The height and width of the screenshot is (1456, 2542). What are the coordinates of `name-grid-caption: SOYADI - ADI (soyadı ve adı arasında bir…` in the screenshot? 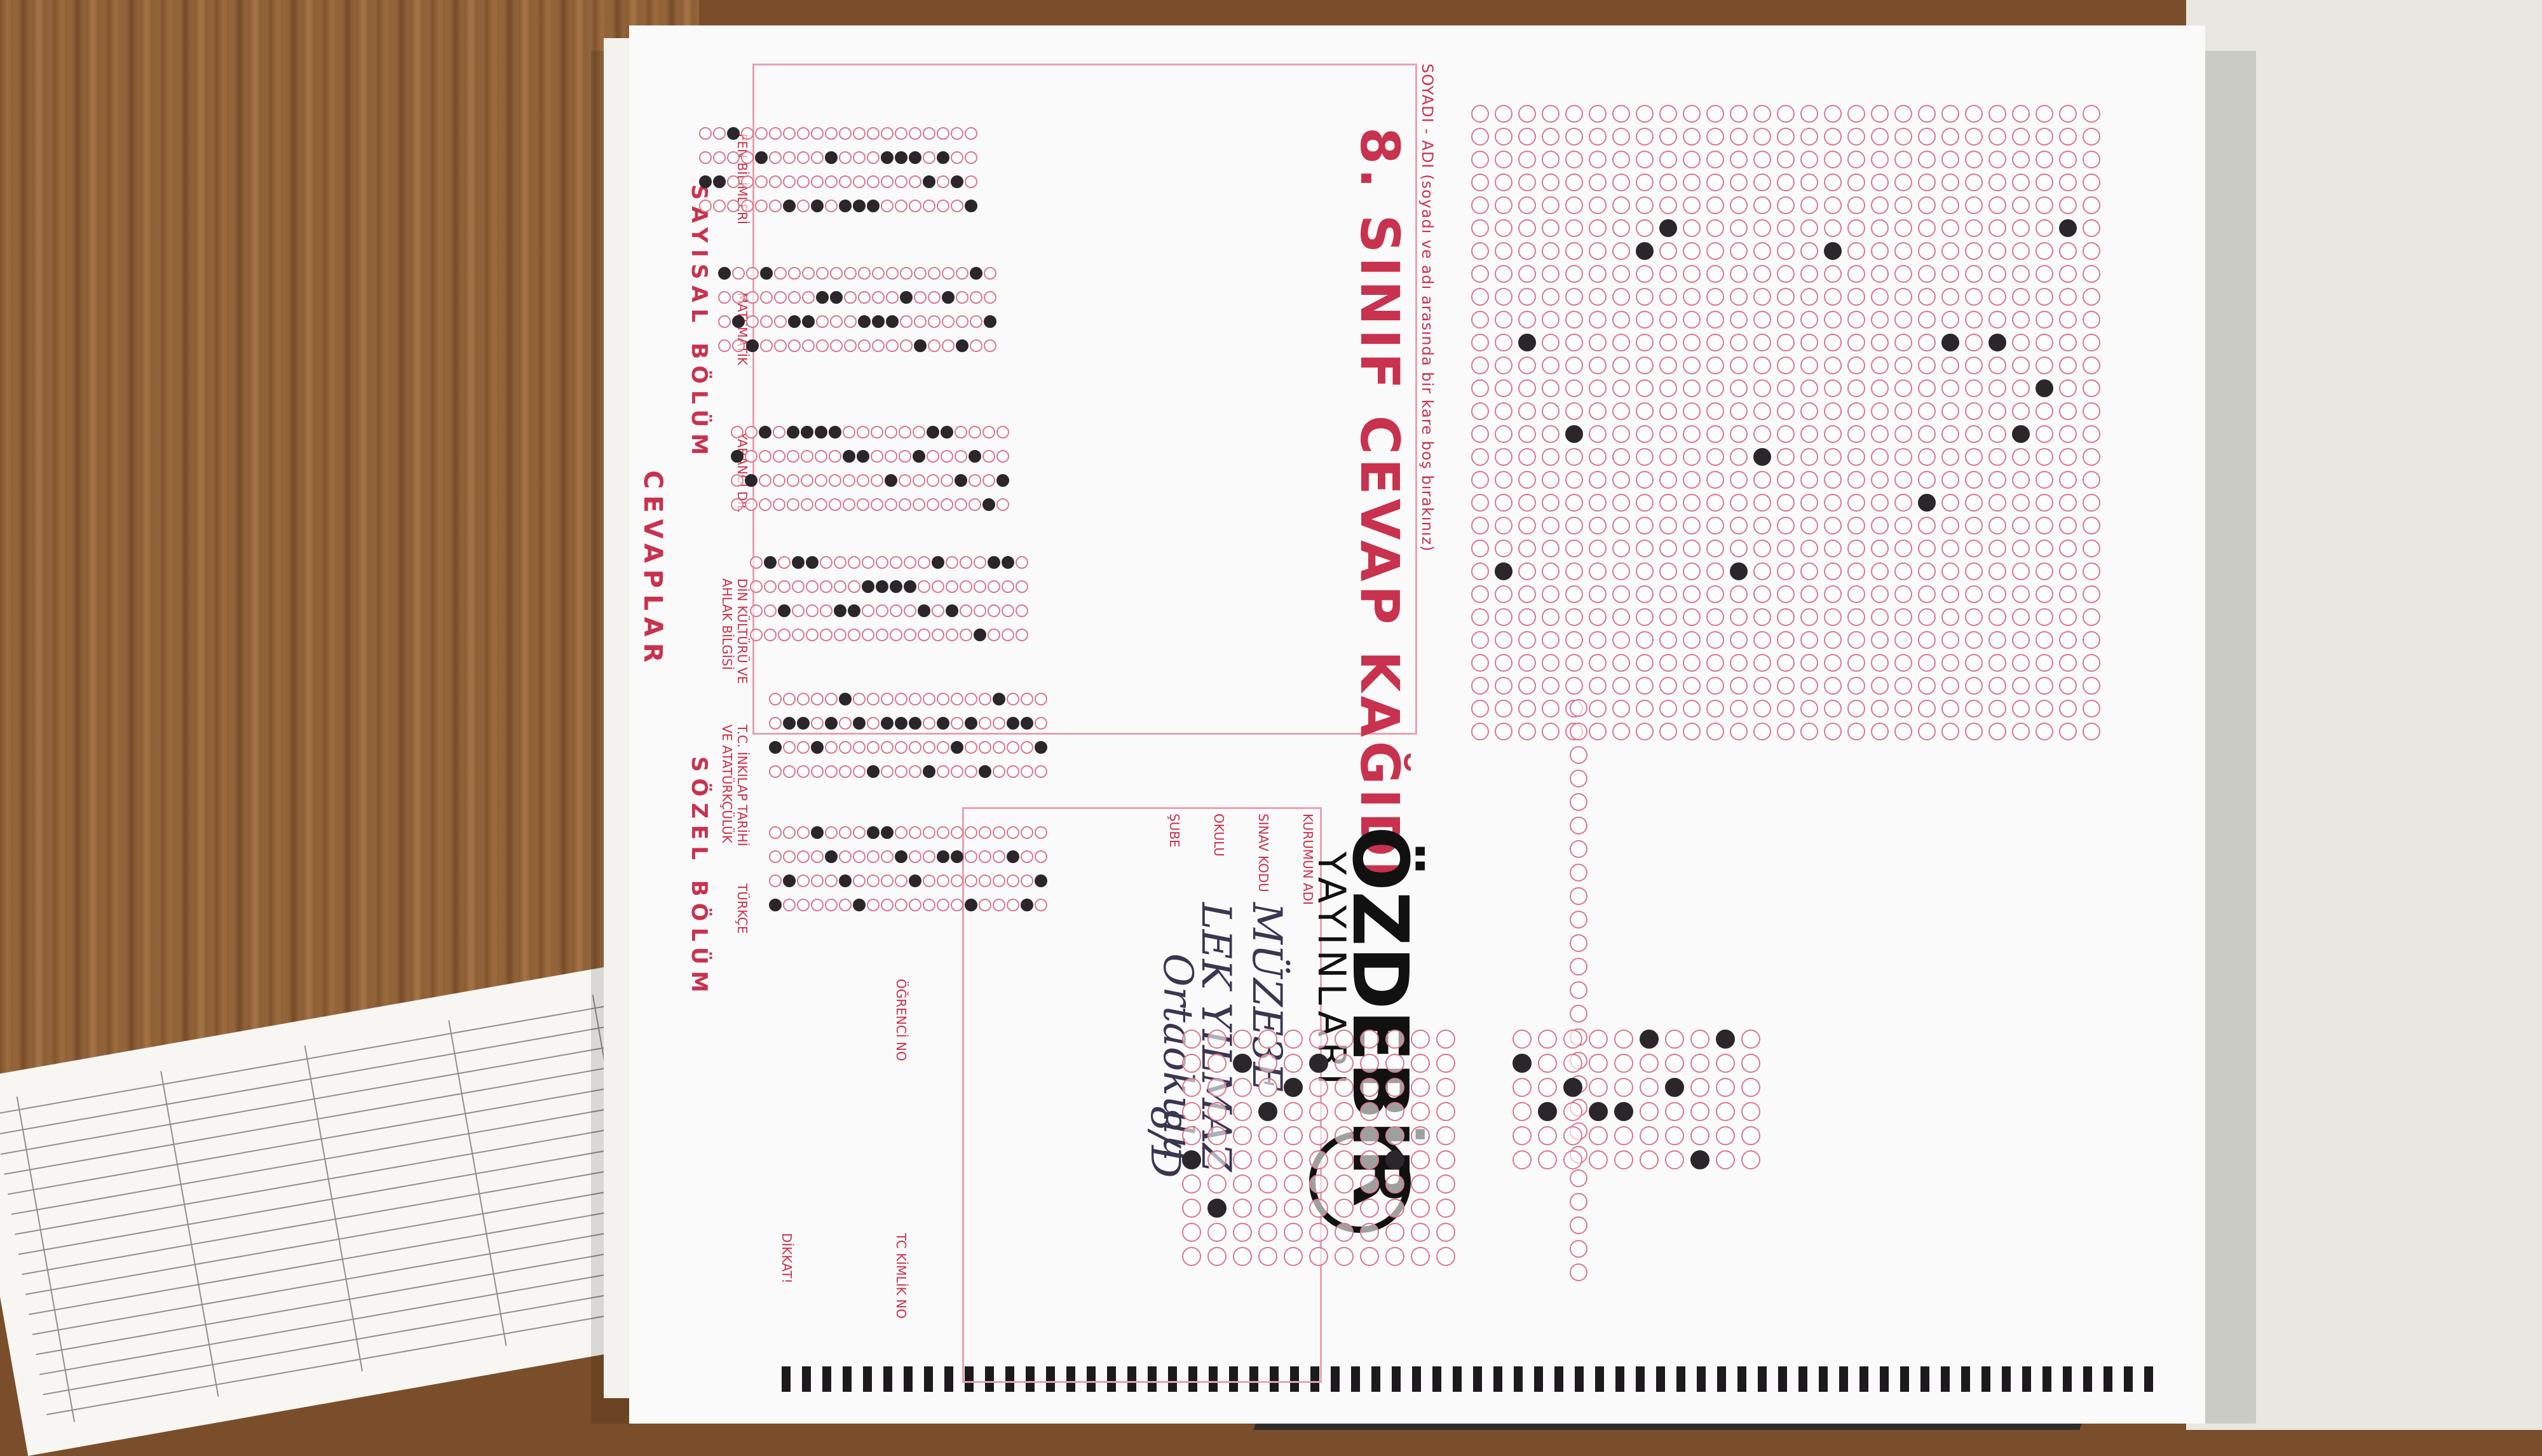 It's located at (1427, 308).